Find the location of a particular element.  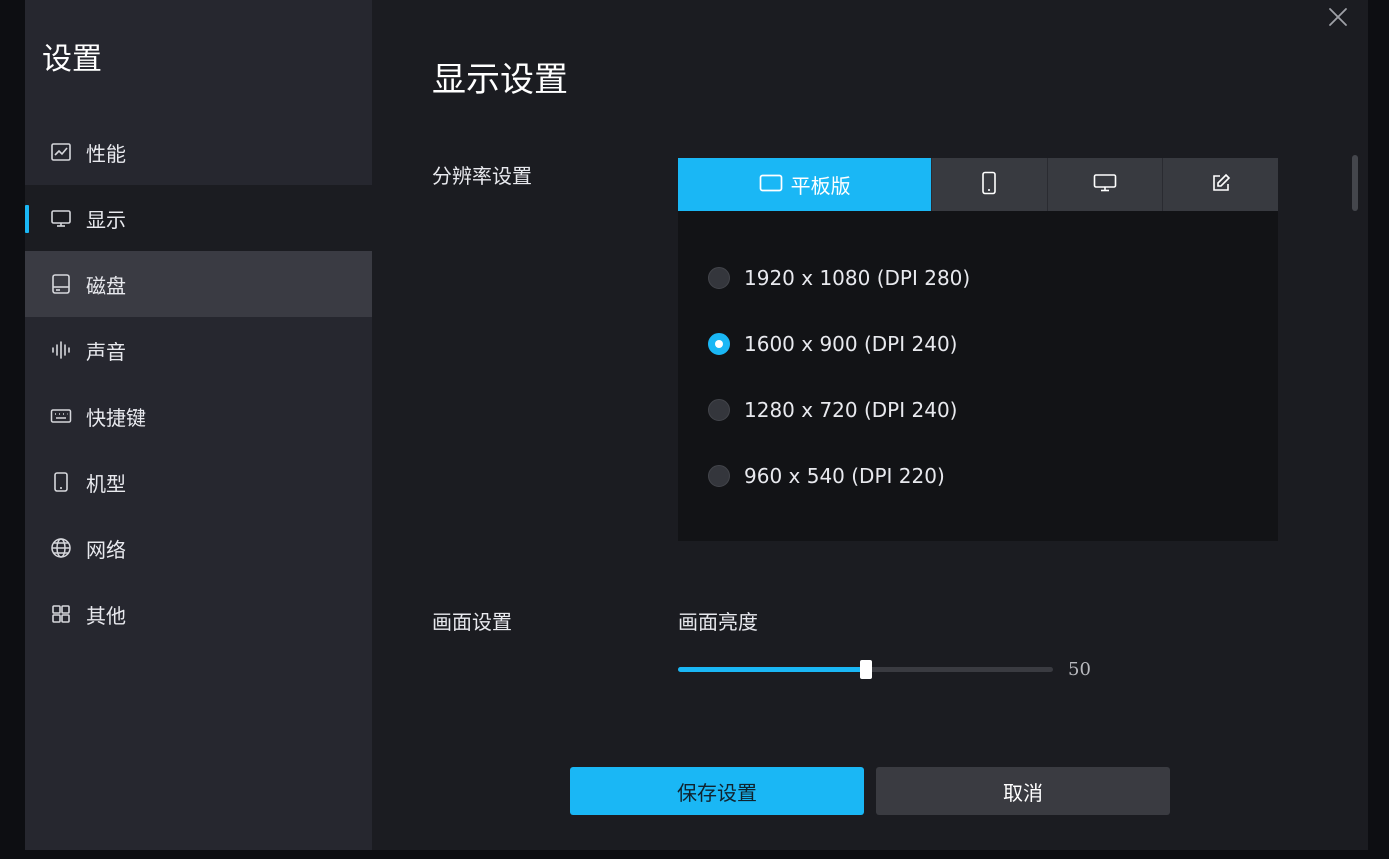

sidebar-item-label: 快捷键 is located at coordinates (116, 417).